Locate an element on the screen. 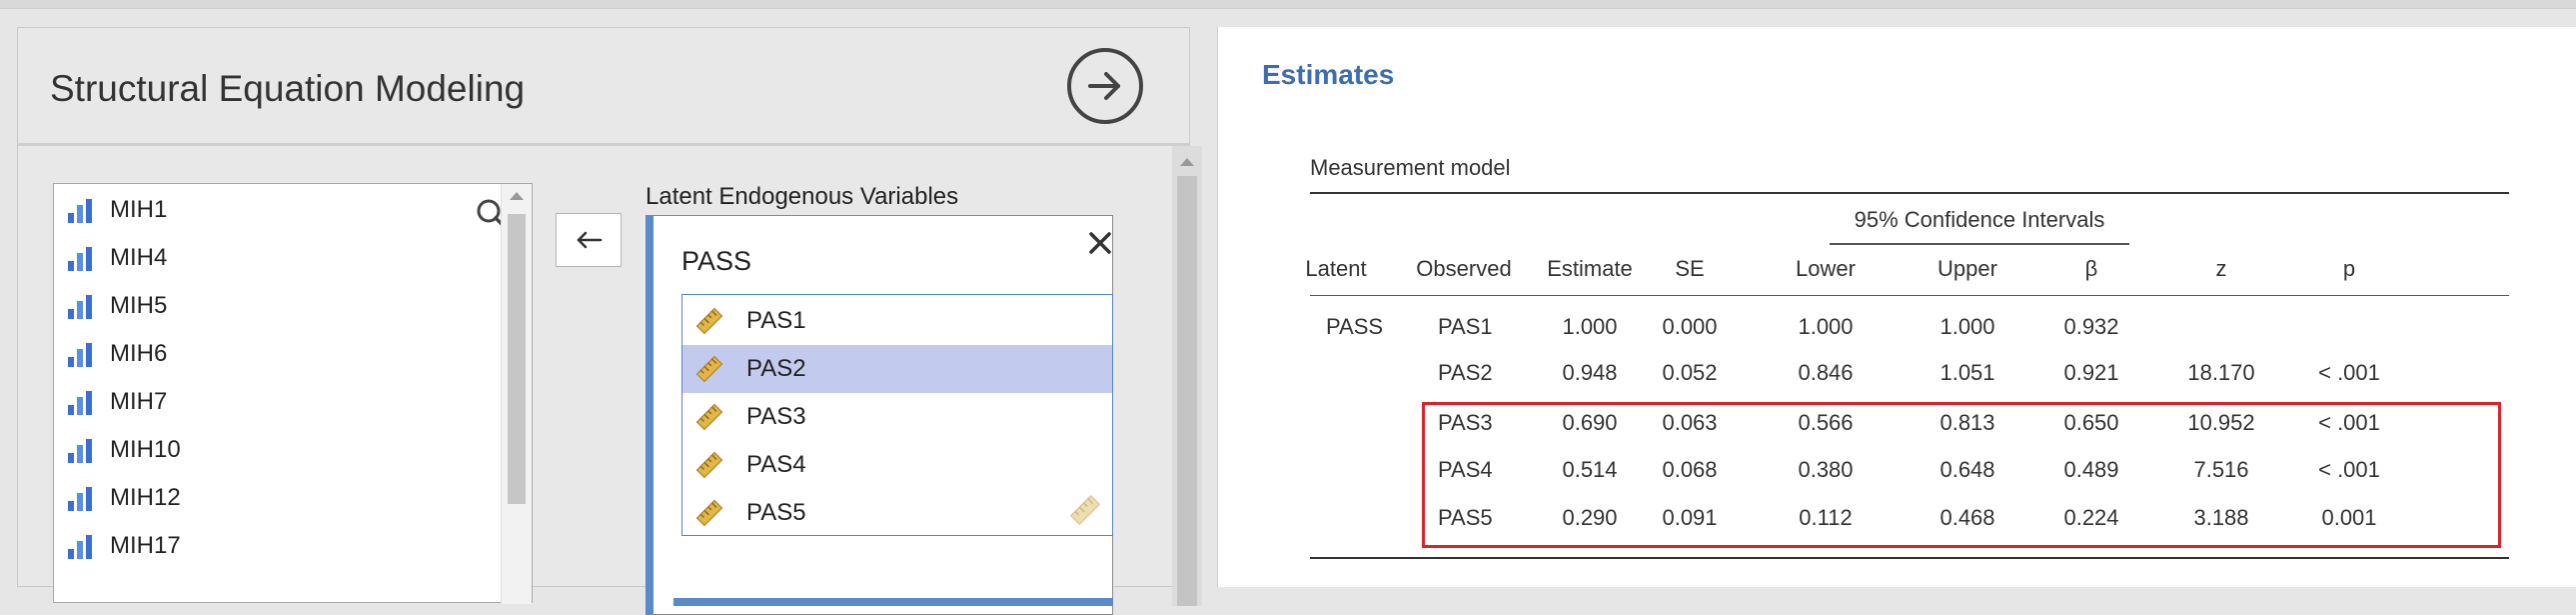  indicator-item: PAS5 is located at coordinates (897, 513).